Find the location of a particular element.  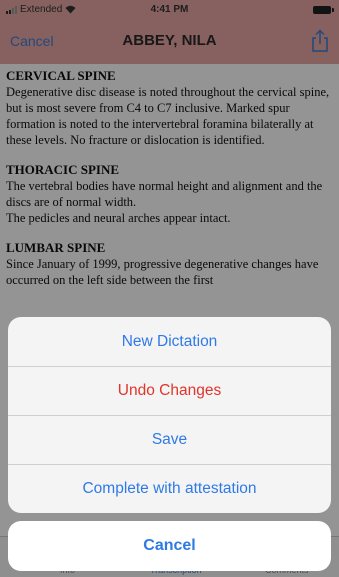

sheet-cancel-button: Cancel is located at coordinates (169, 546).